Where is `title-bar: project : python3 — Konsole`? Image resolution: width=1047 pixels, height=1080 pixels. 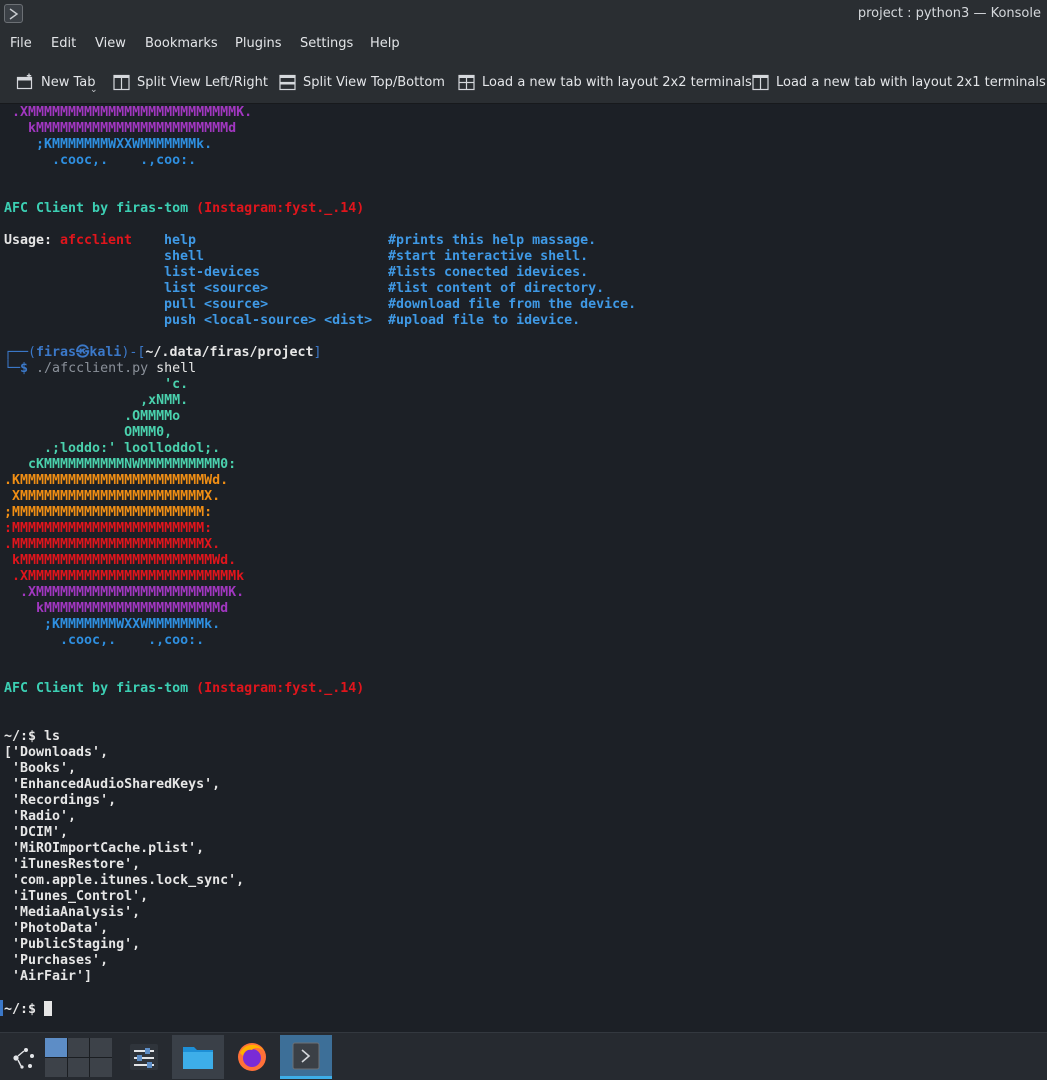
title-bar: project : python3 — Konsole is located at coordinates (523, 15).